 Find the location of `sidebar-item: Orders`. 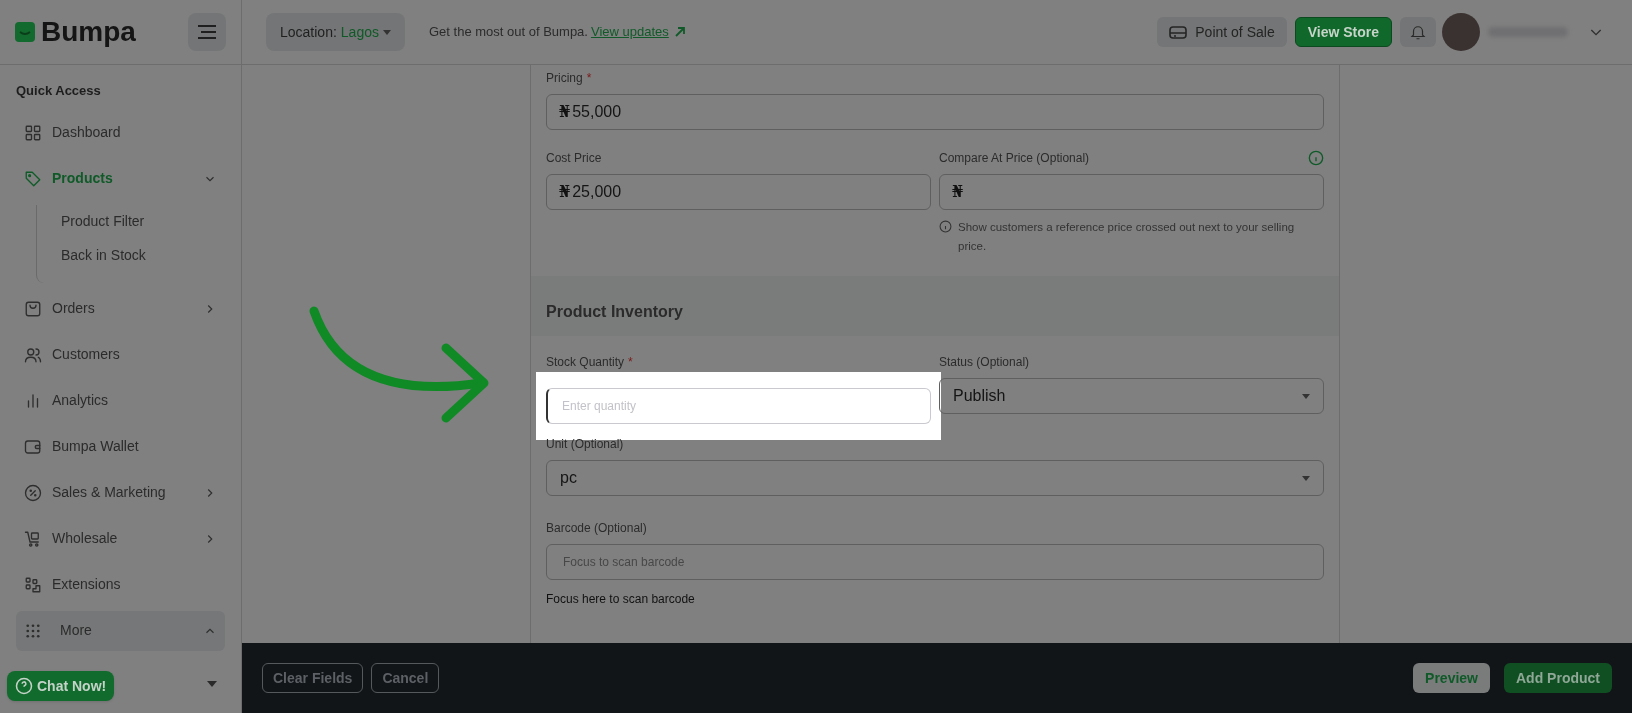

sidebar-item: Orders is located at coordinates (120, 308).